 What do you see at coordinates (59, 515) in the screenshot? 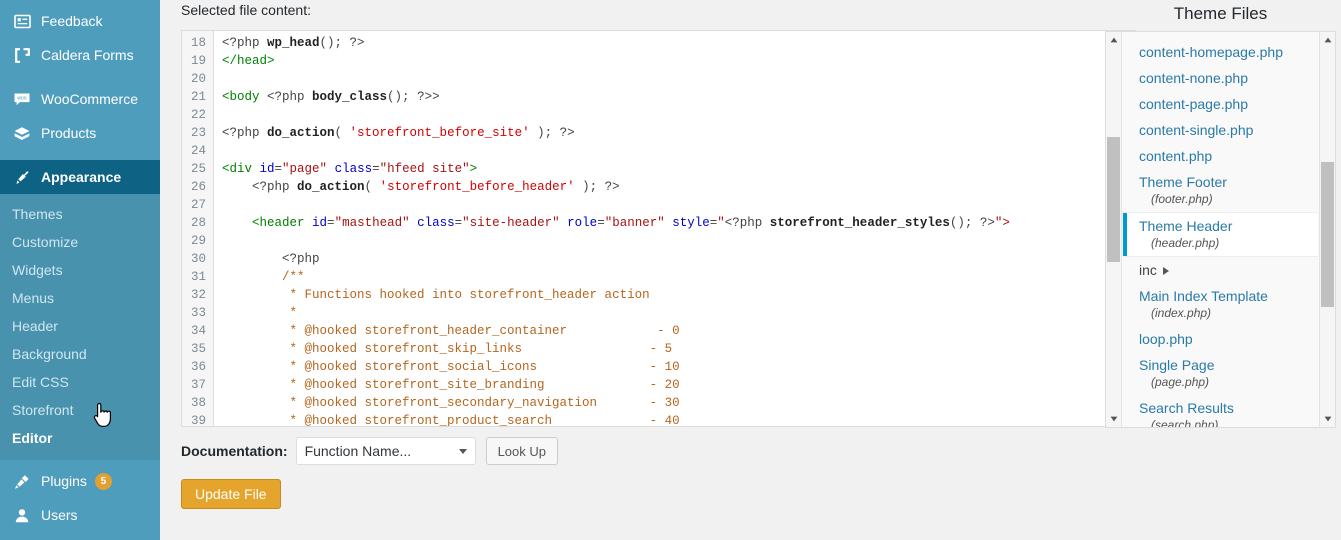
I see `sidebar-item-label: Users` at bounding box center [59, 515].